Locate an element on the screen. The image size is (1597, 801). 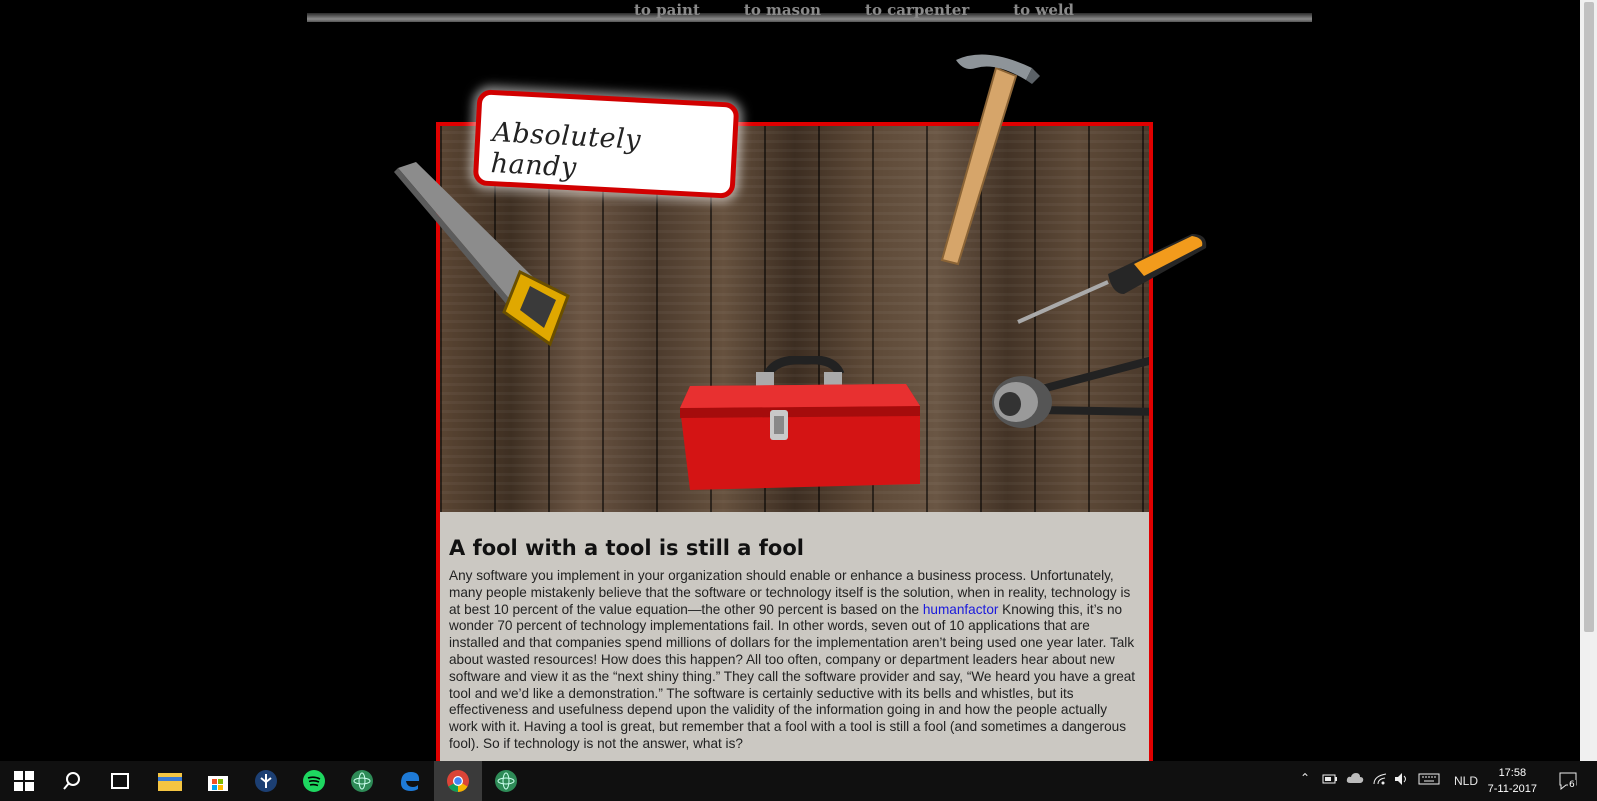
nav-link-carpenter: to carpenter is located at coordinates (917, 10).